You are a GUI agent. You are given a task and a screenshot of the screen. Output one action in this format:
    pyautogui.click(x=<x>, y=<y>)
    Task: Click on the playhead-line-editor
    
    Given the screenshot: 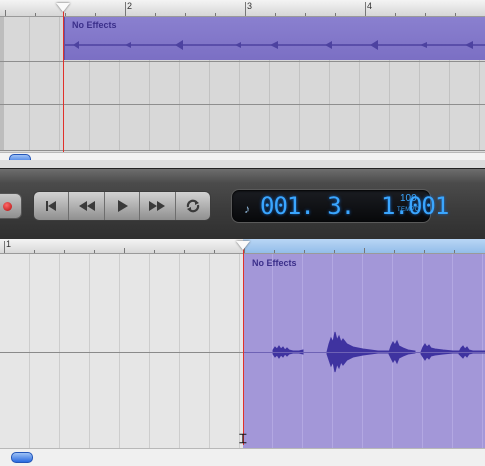 What is the action you would take?
    pyautogui.click(x=243, y=345)
    